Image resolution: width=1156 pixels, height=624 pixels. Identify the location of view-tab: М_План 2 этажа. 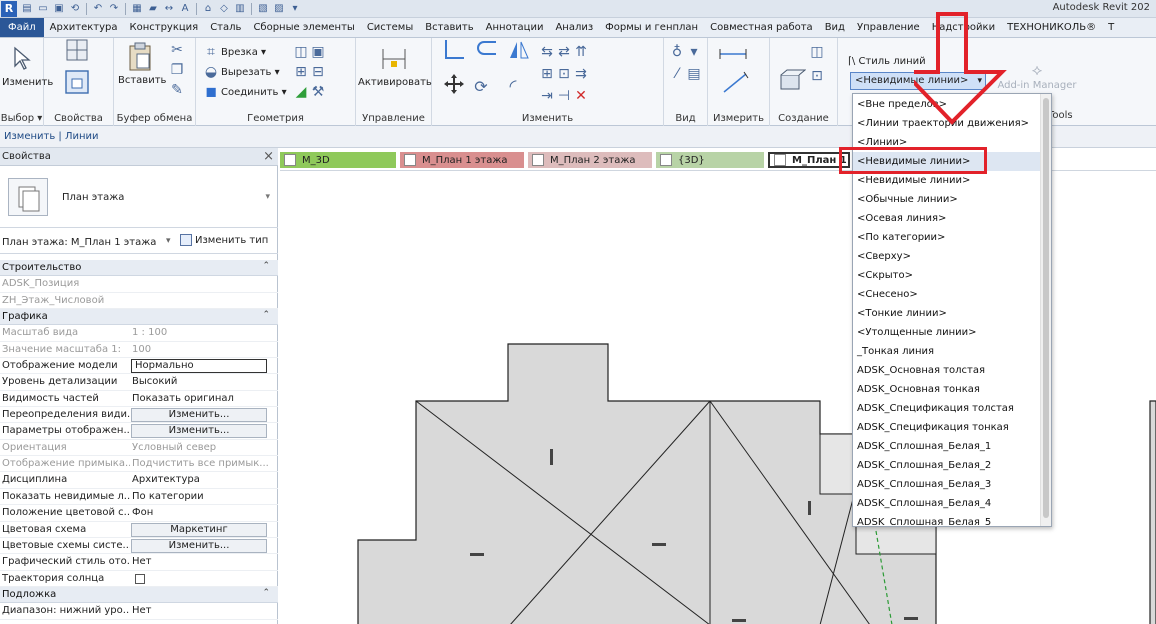
(590, 160).